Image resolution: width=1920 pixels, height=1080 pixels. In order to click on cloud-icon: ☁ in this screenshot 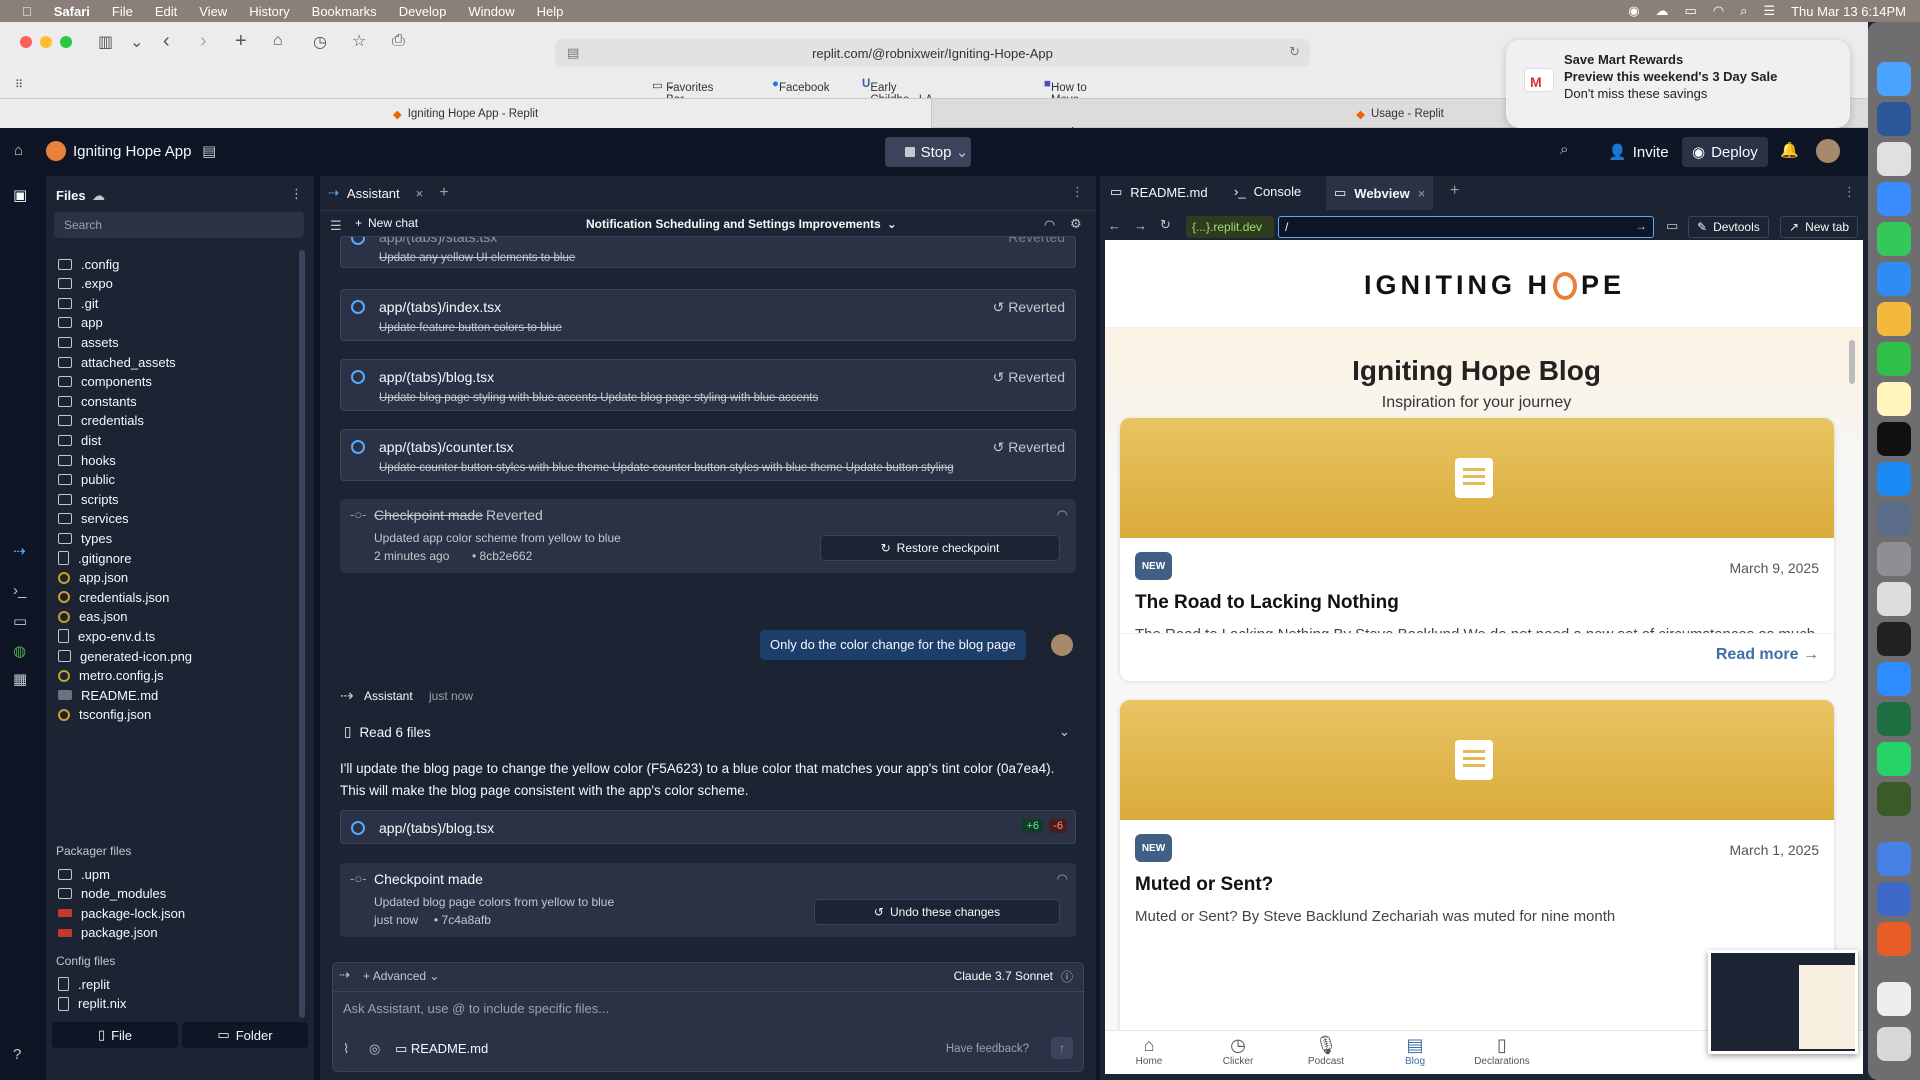, I will do `click(1662, 11)`.